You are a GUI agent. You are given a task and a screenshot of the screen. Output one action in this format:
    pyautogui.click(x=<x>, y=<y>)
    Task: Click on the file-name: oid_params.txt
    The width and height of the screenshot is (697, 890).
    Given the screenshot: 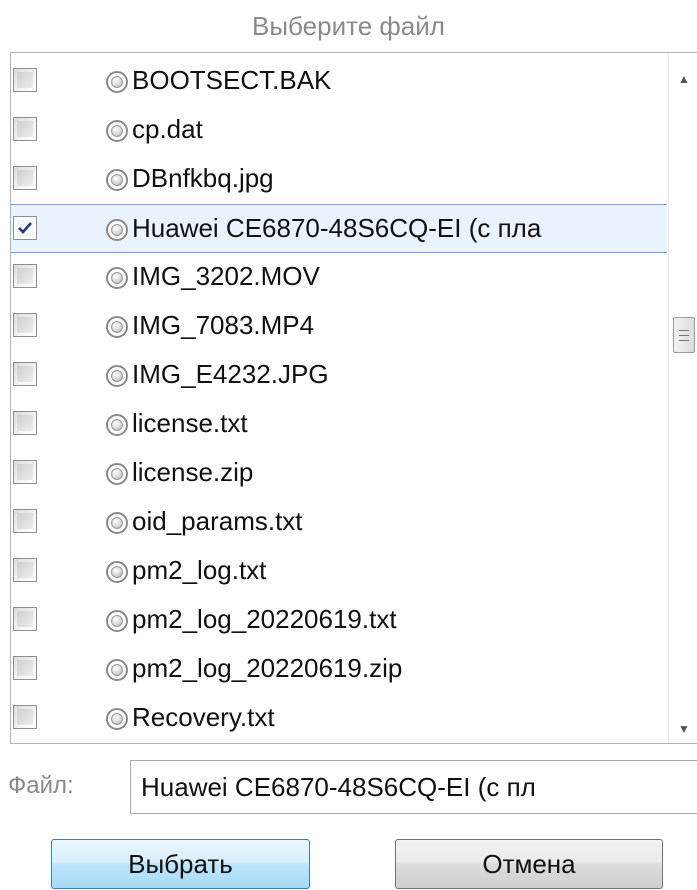 What is the action you would take?
    pyautogui.click(x=217, y=521)
    